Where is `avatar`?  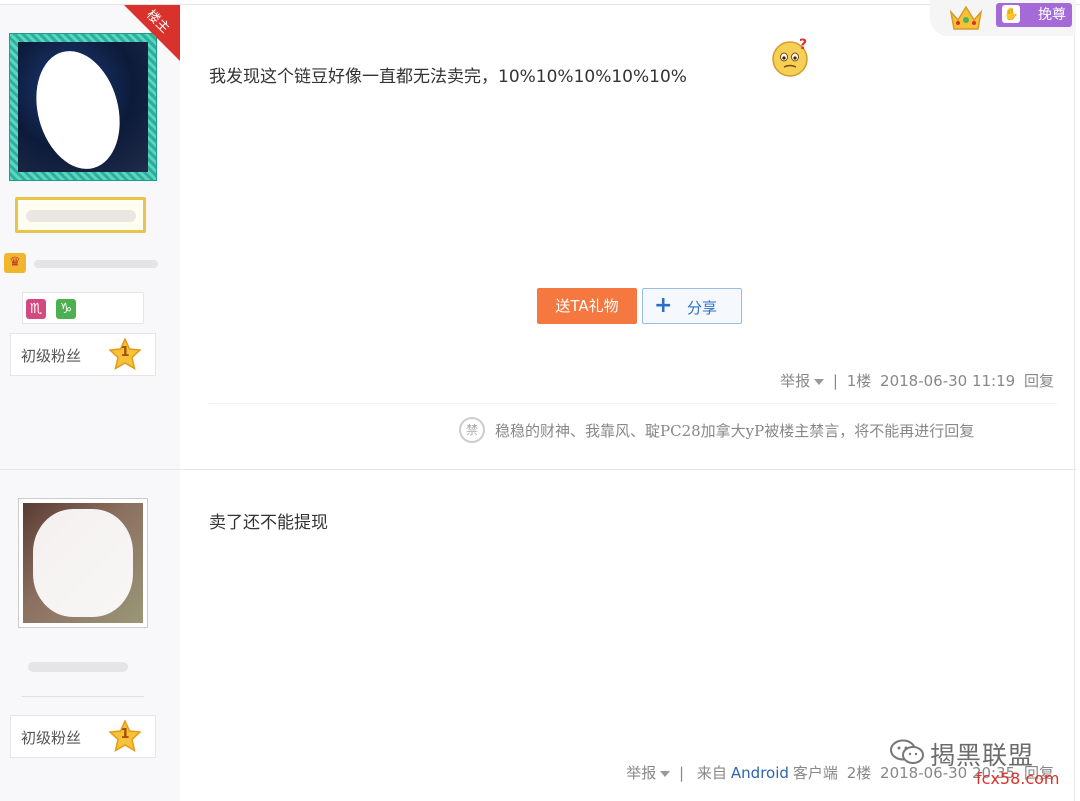
avatar is located at coordinates (83, 563).